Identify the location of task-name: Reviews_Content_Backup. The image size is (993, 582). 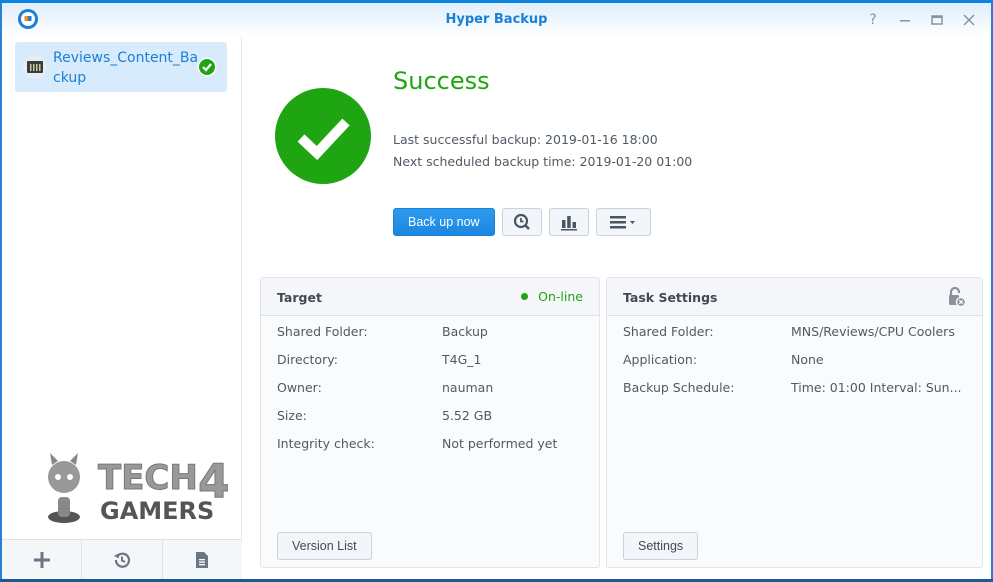
(126, 68).